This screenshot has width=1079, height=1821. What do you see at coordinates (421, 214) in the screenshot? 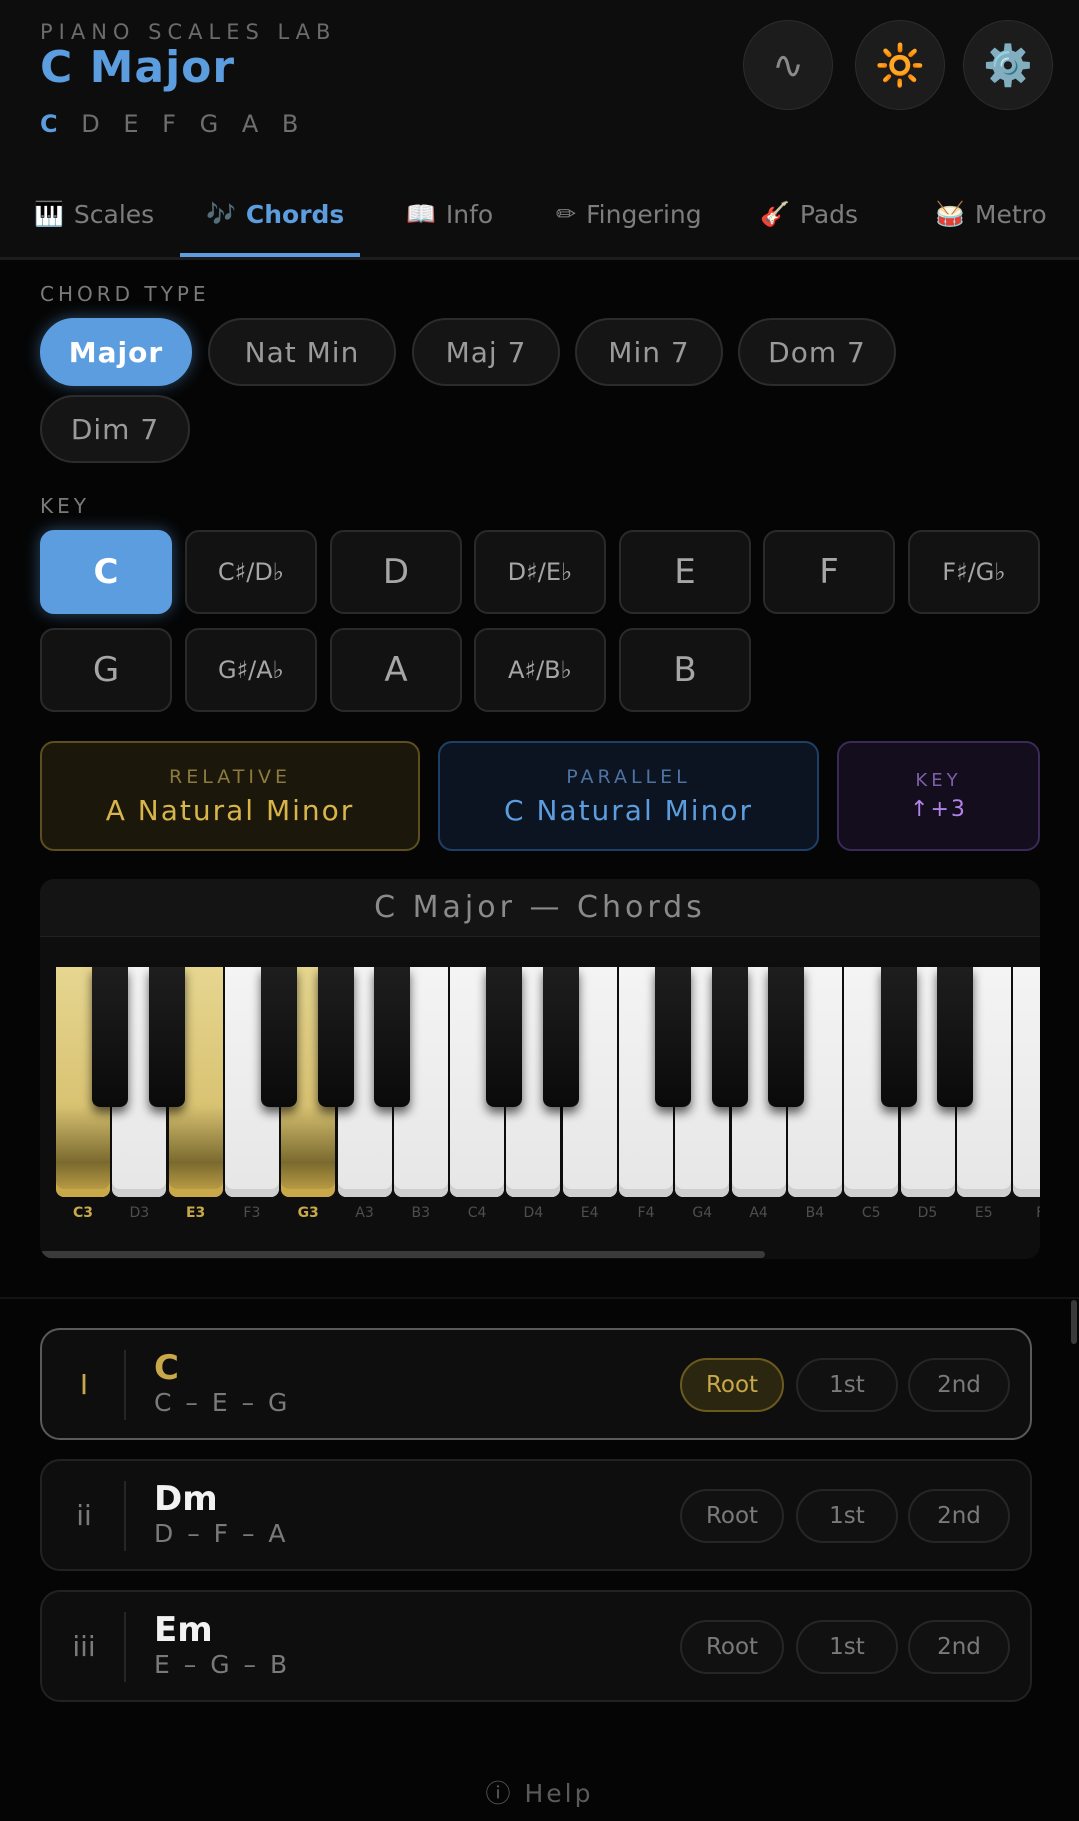
I see `book-icon: 📖` at bounding box center [421, 214].